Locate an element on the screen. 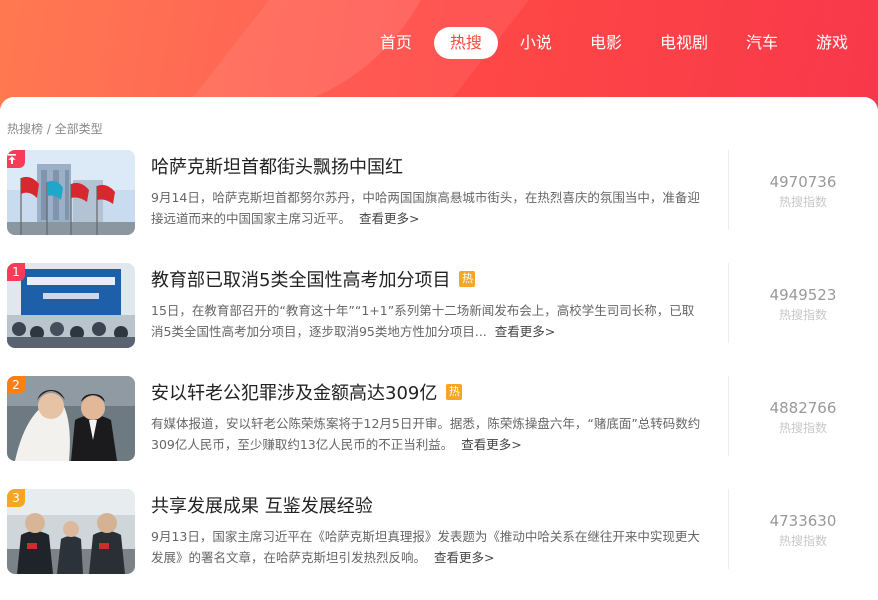 Image resolution: width=878 pixels, height=600 pixels. news-title: 哈萨克斯坦首都街头飘扬中国红 is located at coordinates (277, 166).